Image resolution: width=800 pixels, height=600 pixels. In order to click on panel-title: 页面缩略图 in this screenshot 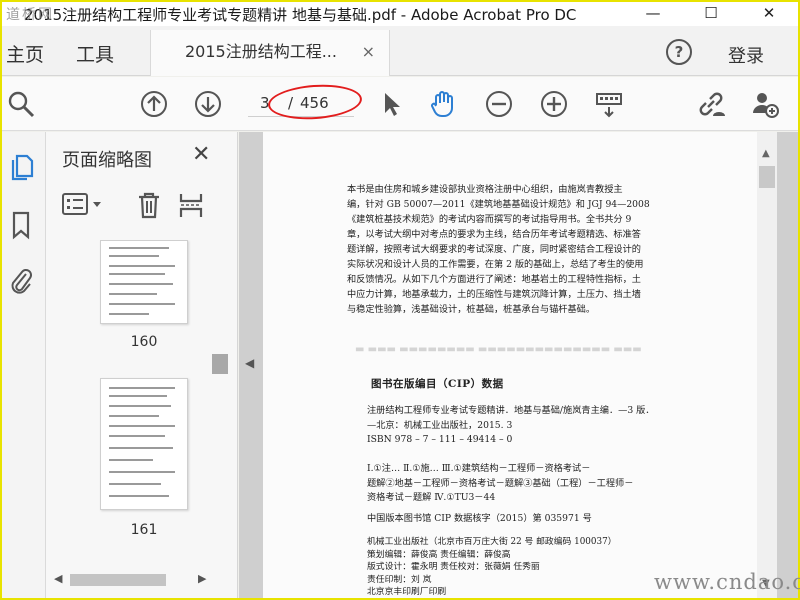, I will do `click(107, 160)`.